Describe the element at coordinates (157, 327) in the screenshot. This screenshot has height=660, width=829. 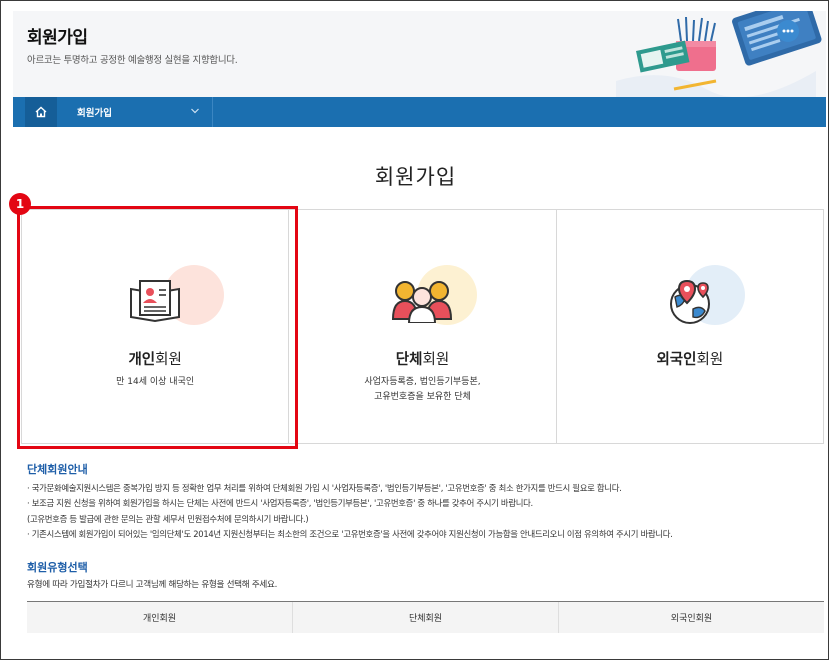
I see `selection-highlight-box` at that location.